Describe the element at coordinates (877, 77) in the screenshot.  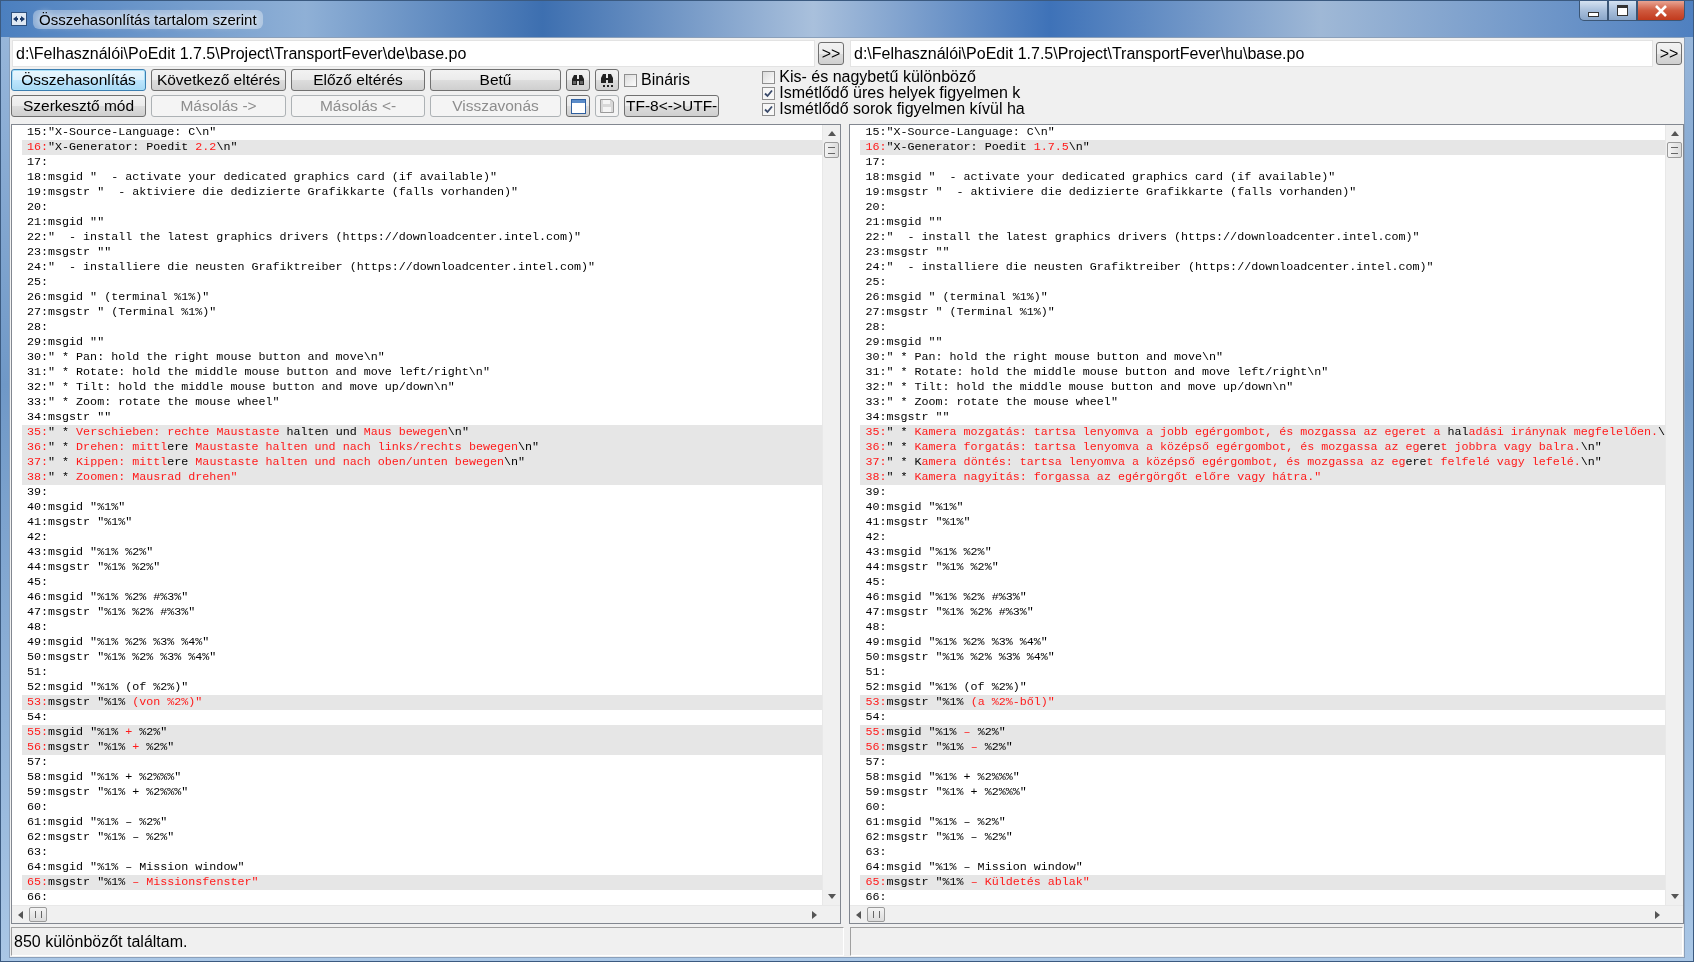
I see `checkbox-label: Kis- és nagybetű különböző` at that location.